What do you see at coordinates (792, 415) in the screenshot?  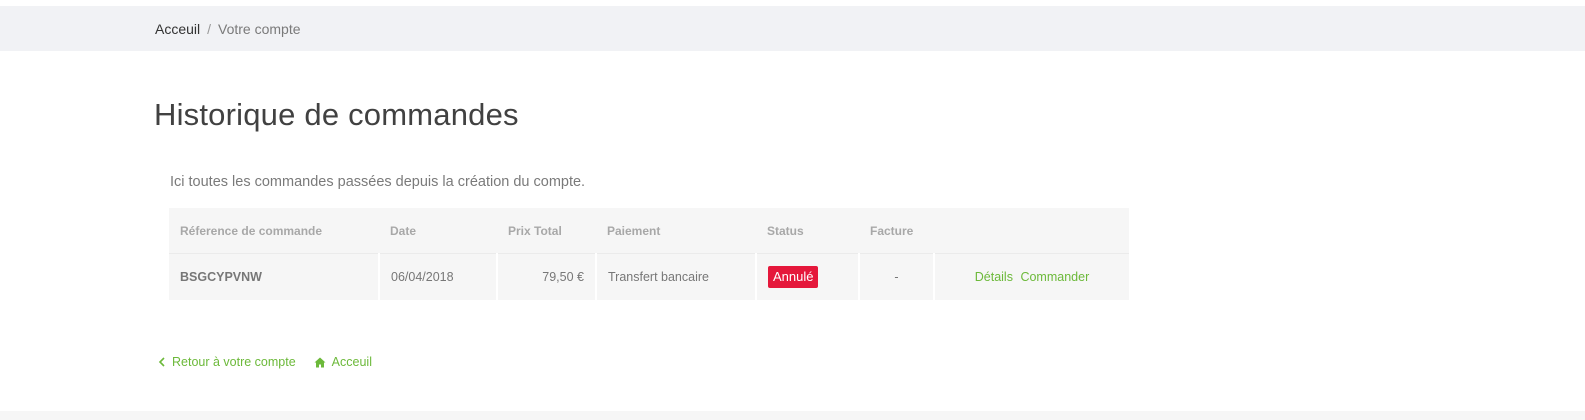 I see `footer-strip` at bounding box center [792, 415].